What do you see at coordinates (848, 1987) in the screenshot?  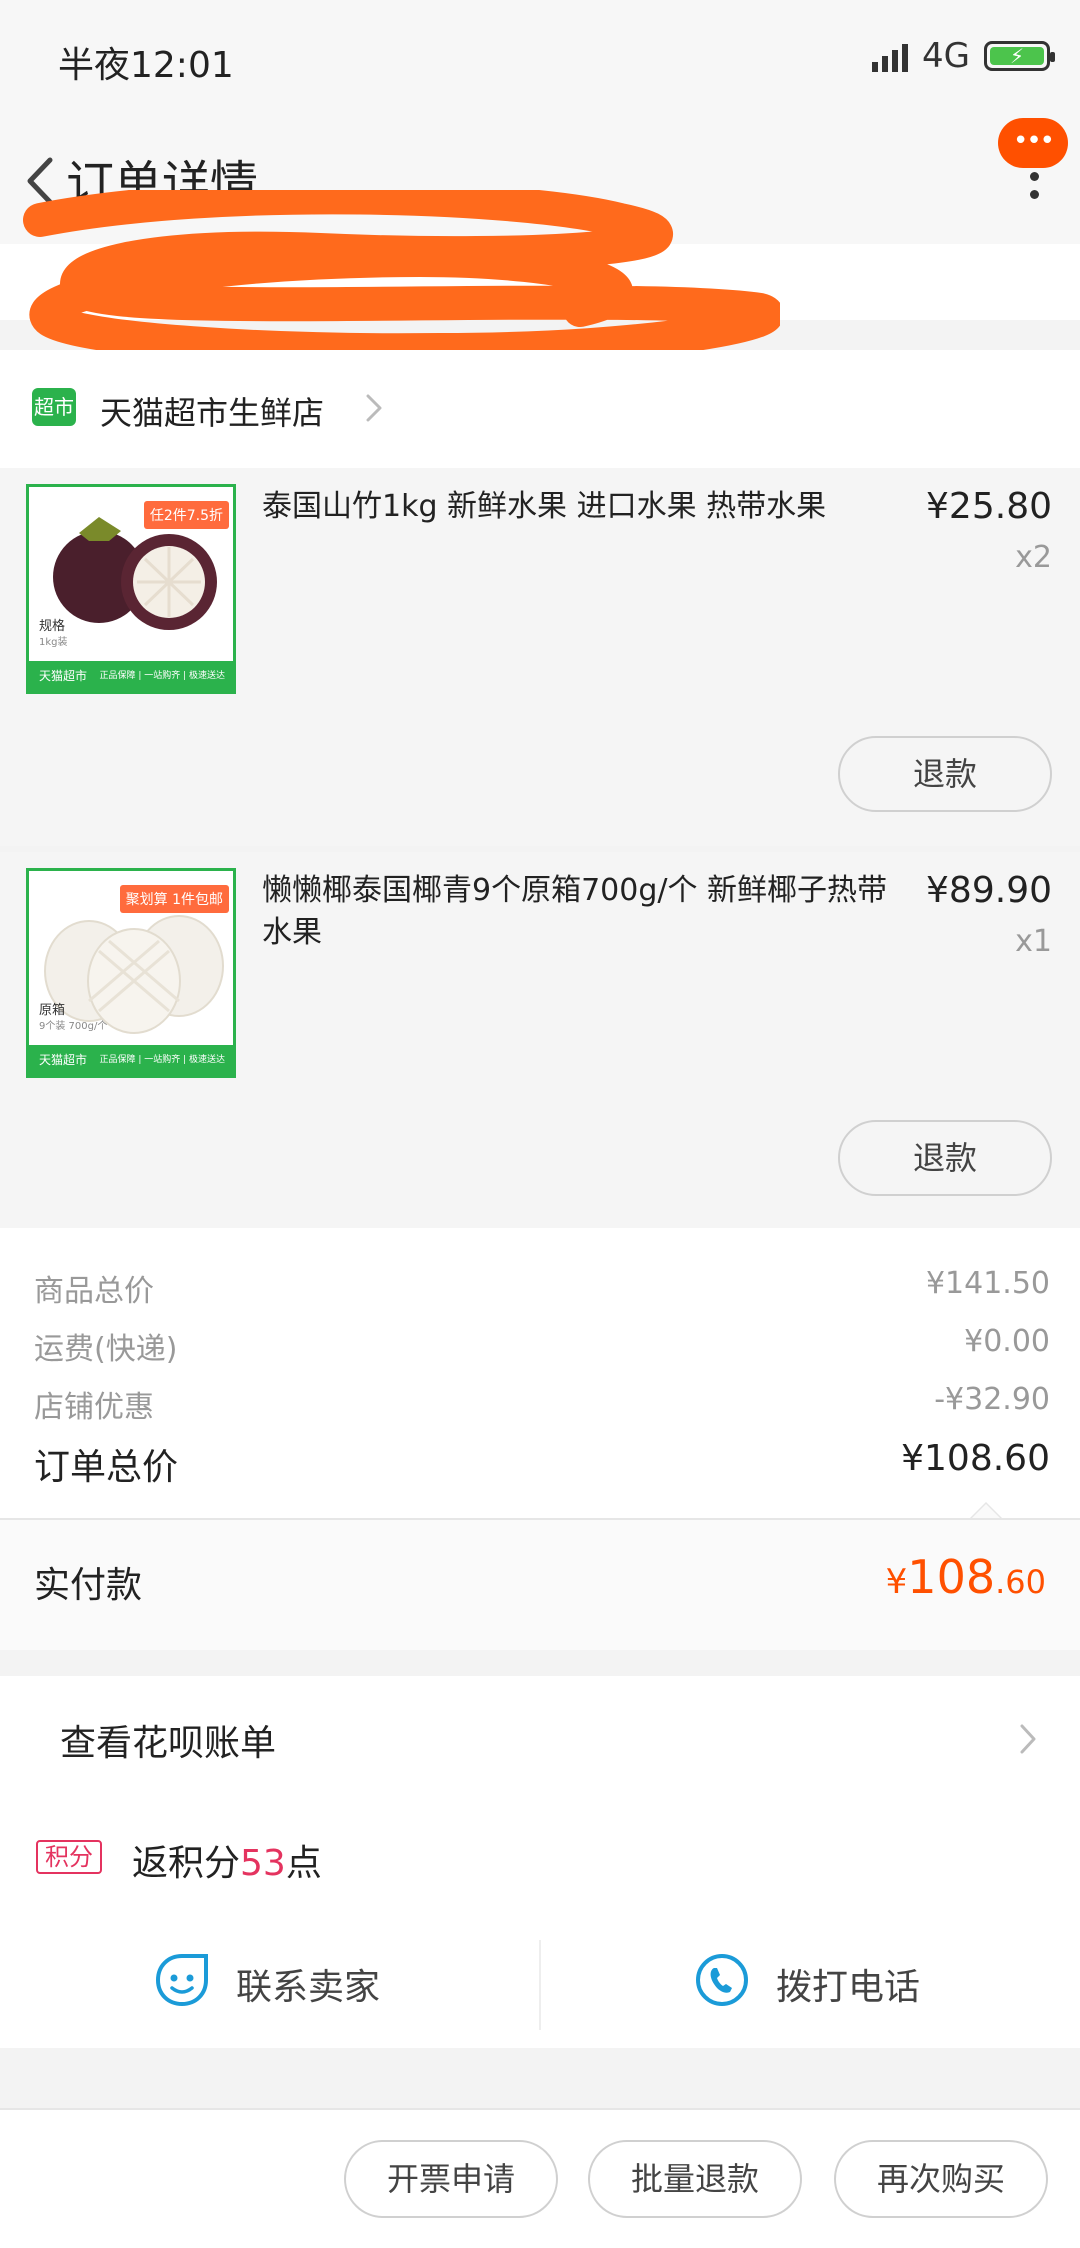 I see `call-phone-label: 拨打电话` at bounding box center [848, 1987].